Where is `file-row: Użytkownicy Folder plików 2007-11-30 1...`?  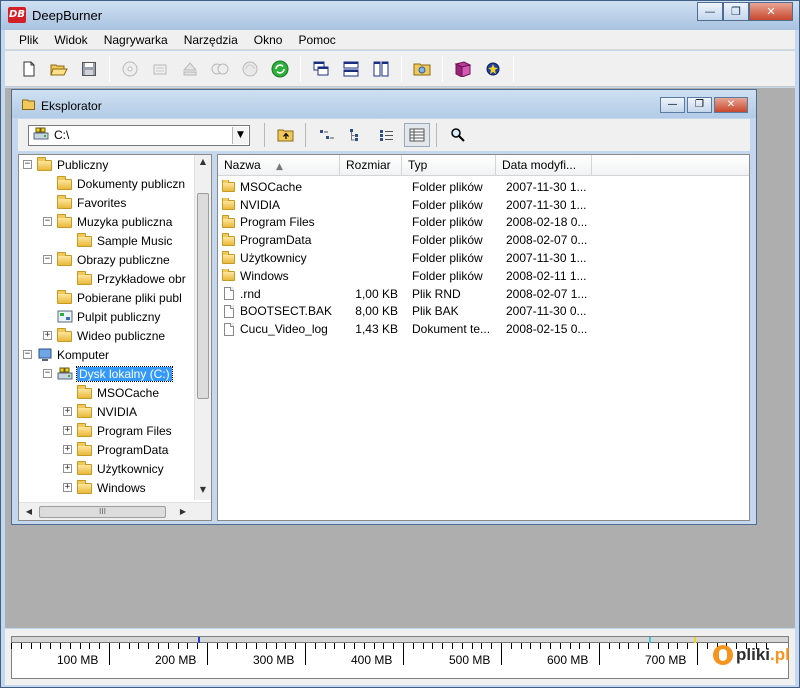
file-row: Użytkownicy Folder plików 2007-11-30 1... is located at coordinates (483, 258).